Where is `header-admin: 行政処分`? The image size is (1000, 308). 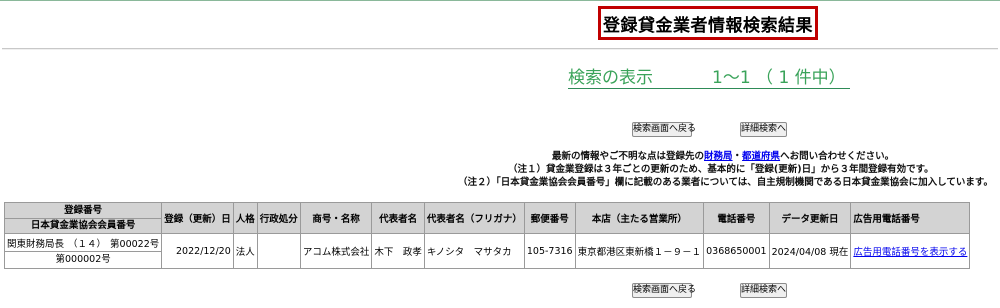
header-admin: 行政処分 is located at coordinates (278, 218).